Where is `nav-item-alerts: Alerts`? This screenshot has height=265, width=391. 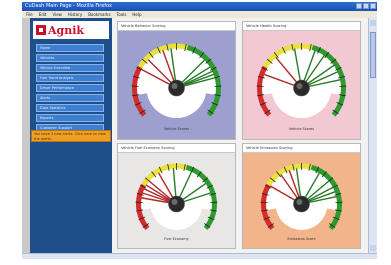 nav-item-alerts: Alerts is located at coordinates (70, 98).